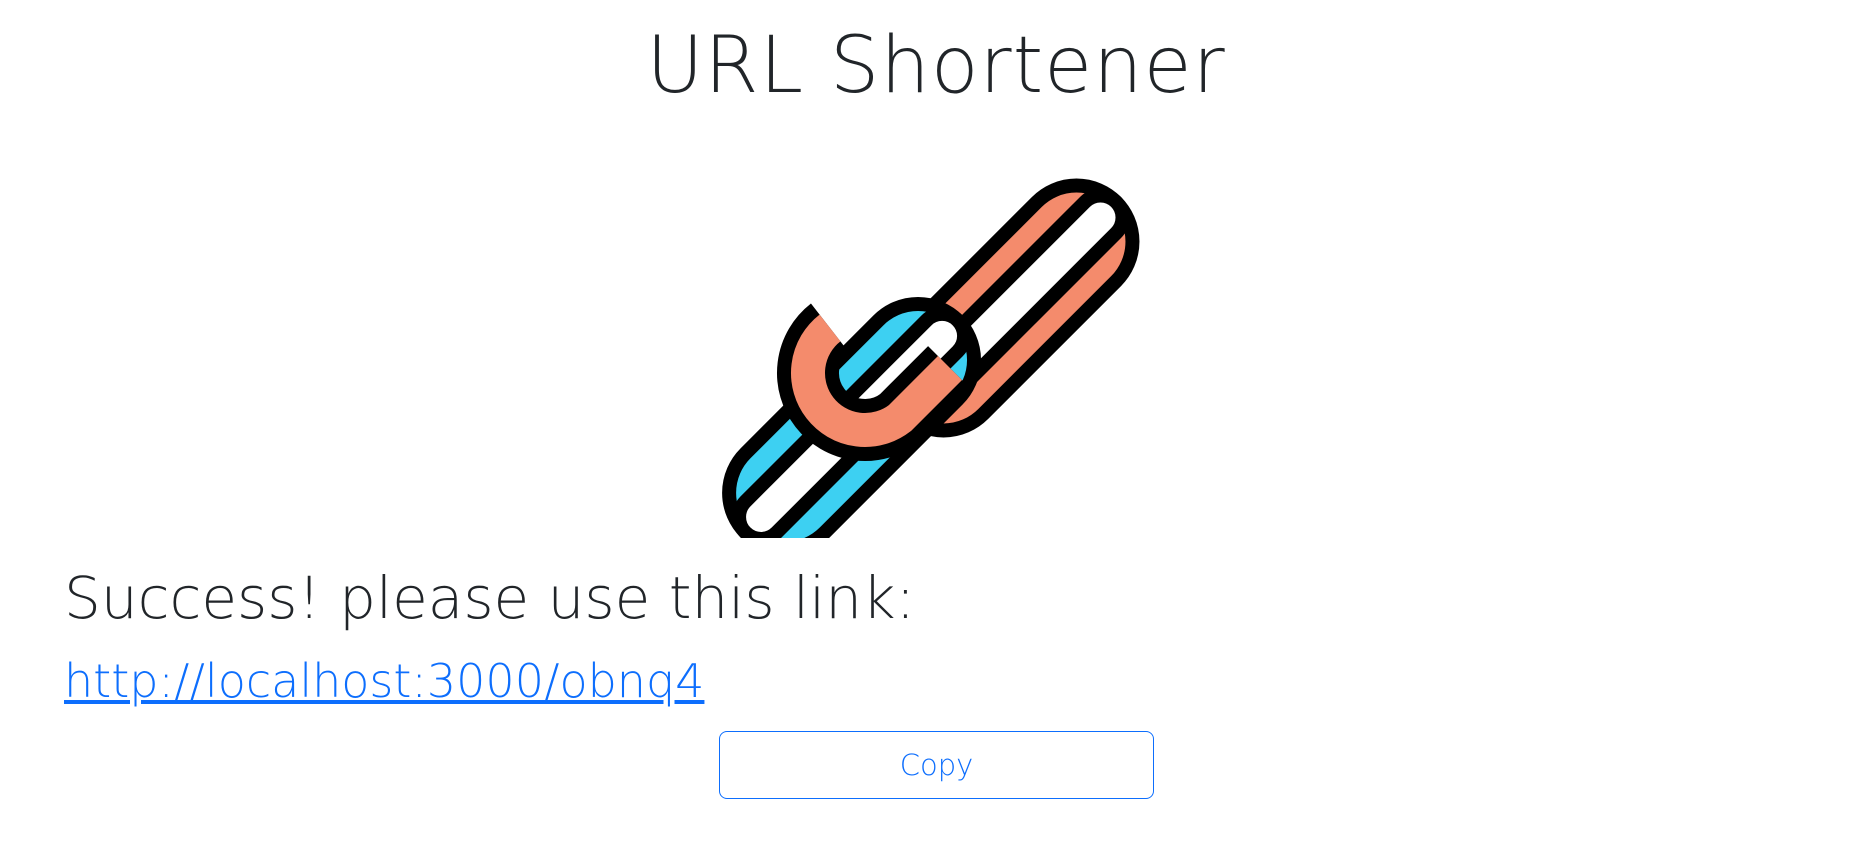 The width and height of the screenshot is (1872, 864). What do you see at coordinates (936, 765) in the screenshot?
I see `copy-button: Copy` at bounding box center [936, 765].